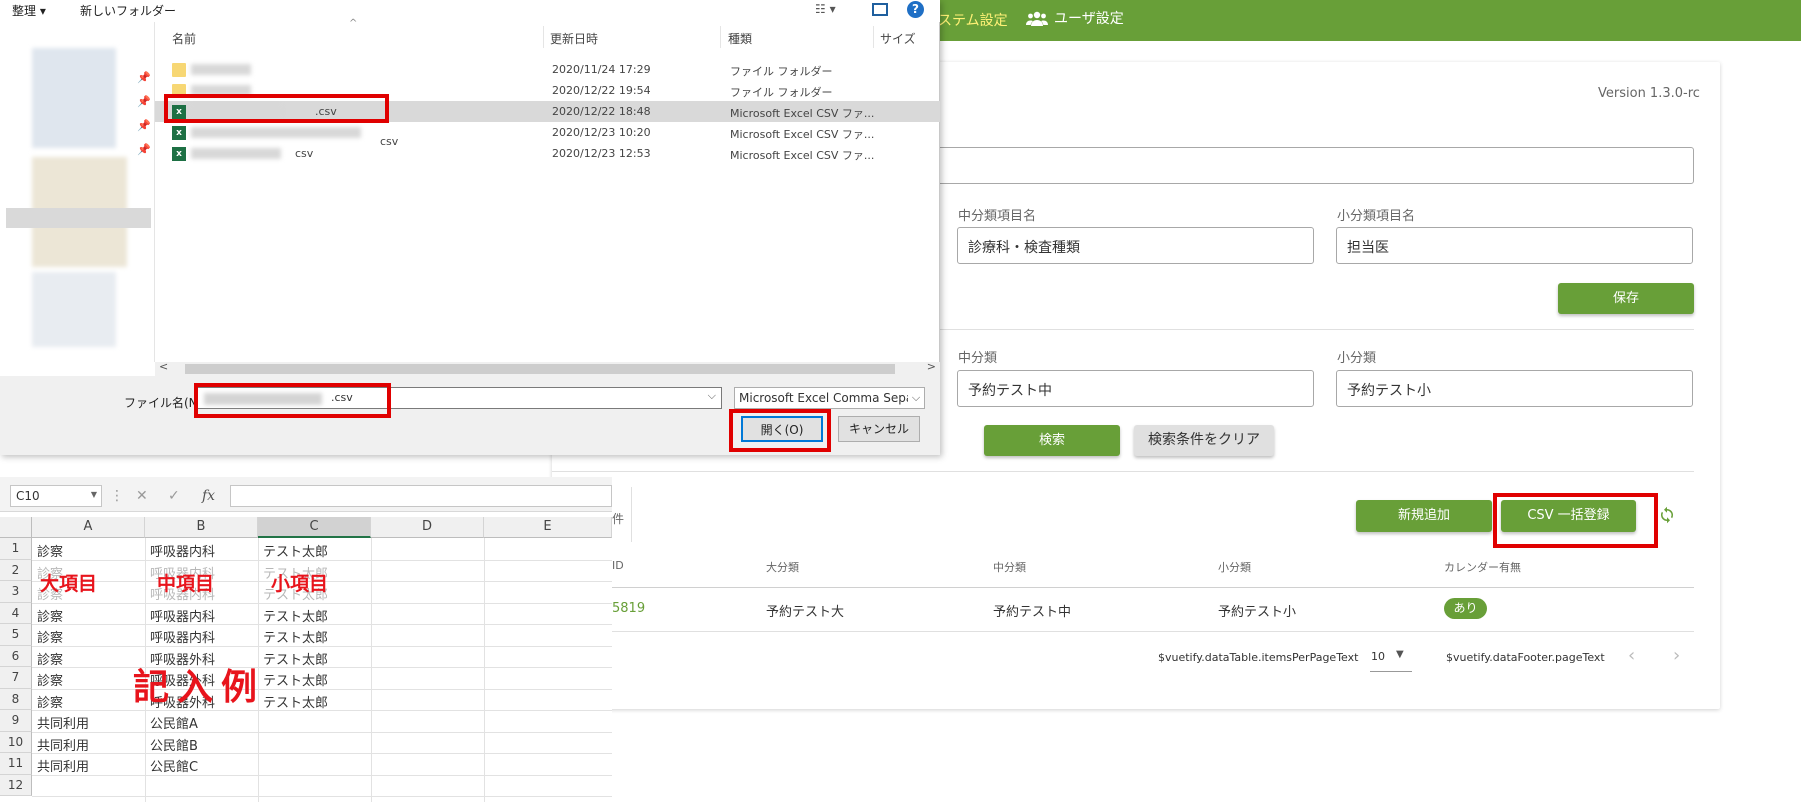 The image size is (1801, 802). Describe the element at coordinates (1626, 298) in the screenshot. I see `save-button: 保存` at that location.